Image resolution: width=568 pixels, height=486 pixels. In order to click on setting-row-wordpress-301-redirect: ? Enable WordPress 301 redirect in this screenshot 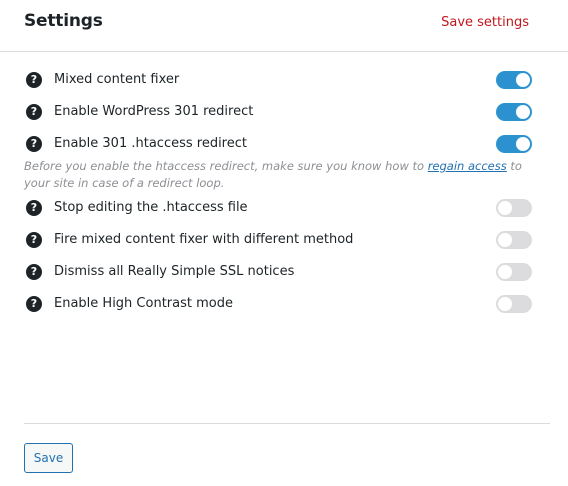, I will do `click(284, 112)`.